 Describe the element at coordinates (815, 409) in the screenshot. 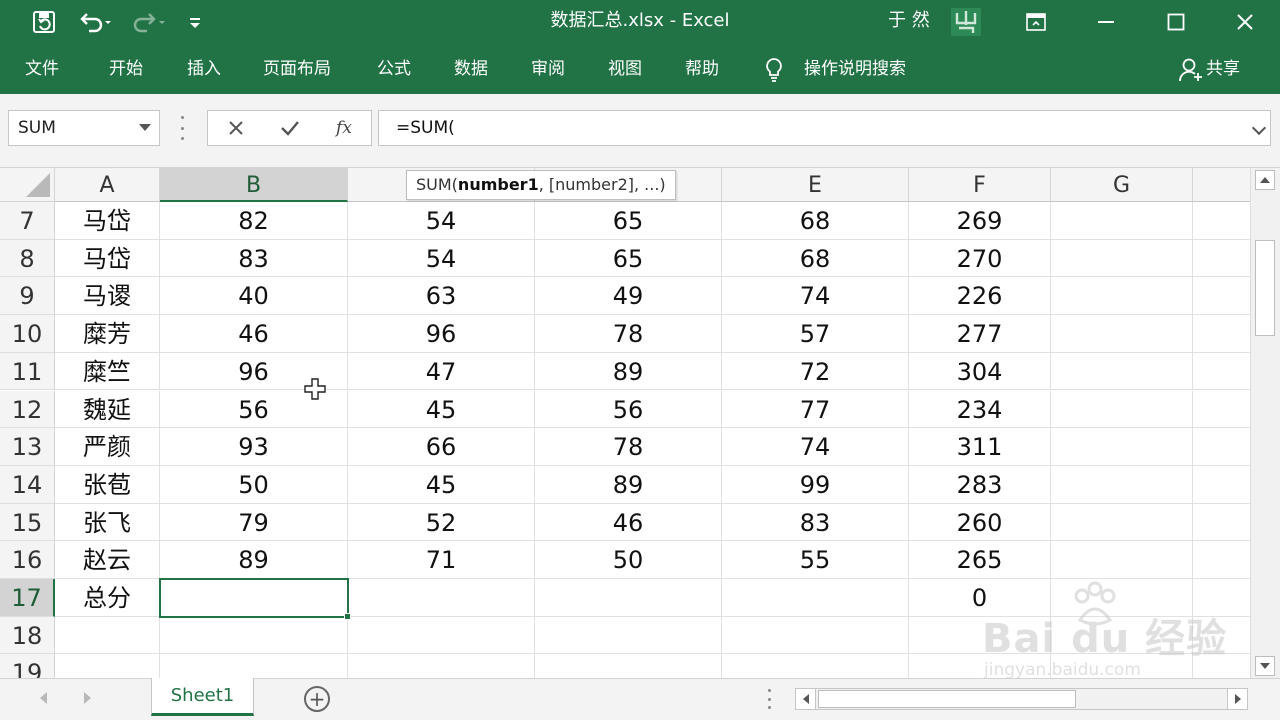

I see `cell-e12: 77` at that location.